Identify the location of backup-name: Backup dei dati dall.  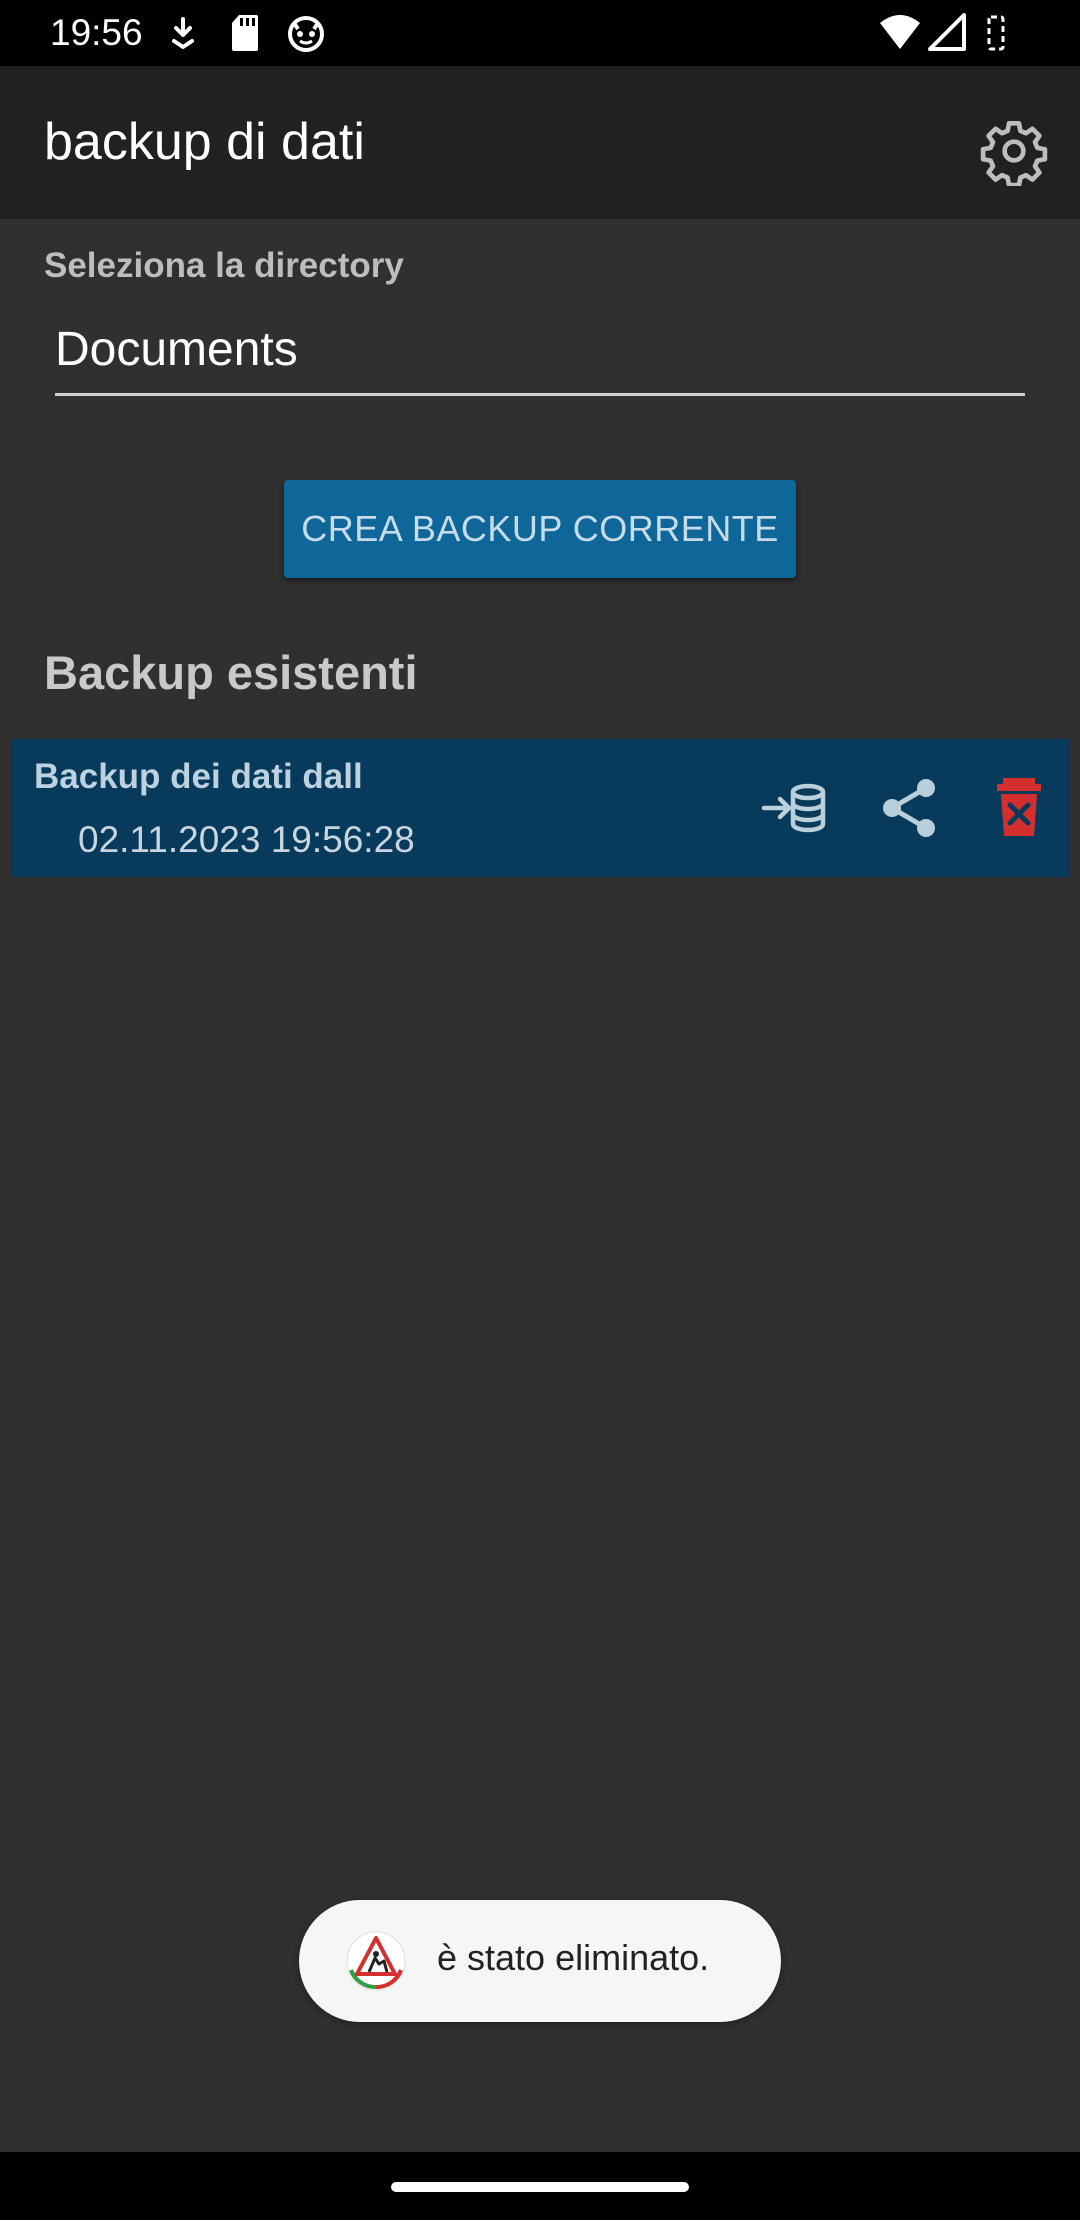
(198, 776).